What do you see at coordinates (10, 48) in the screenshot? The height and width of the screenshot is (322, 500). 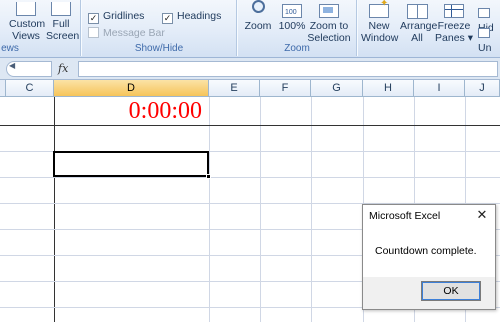 I see `workbook-views-caption: ews` at bounding box center [10, 48].